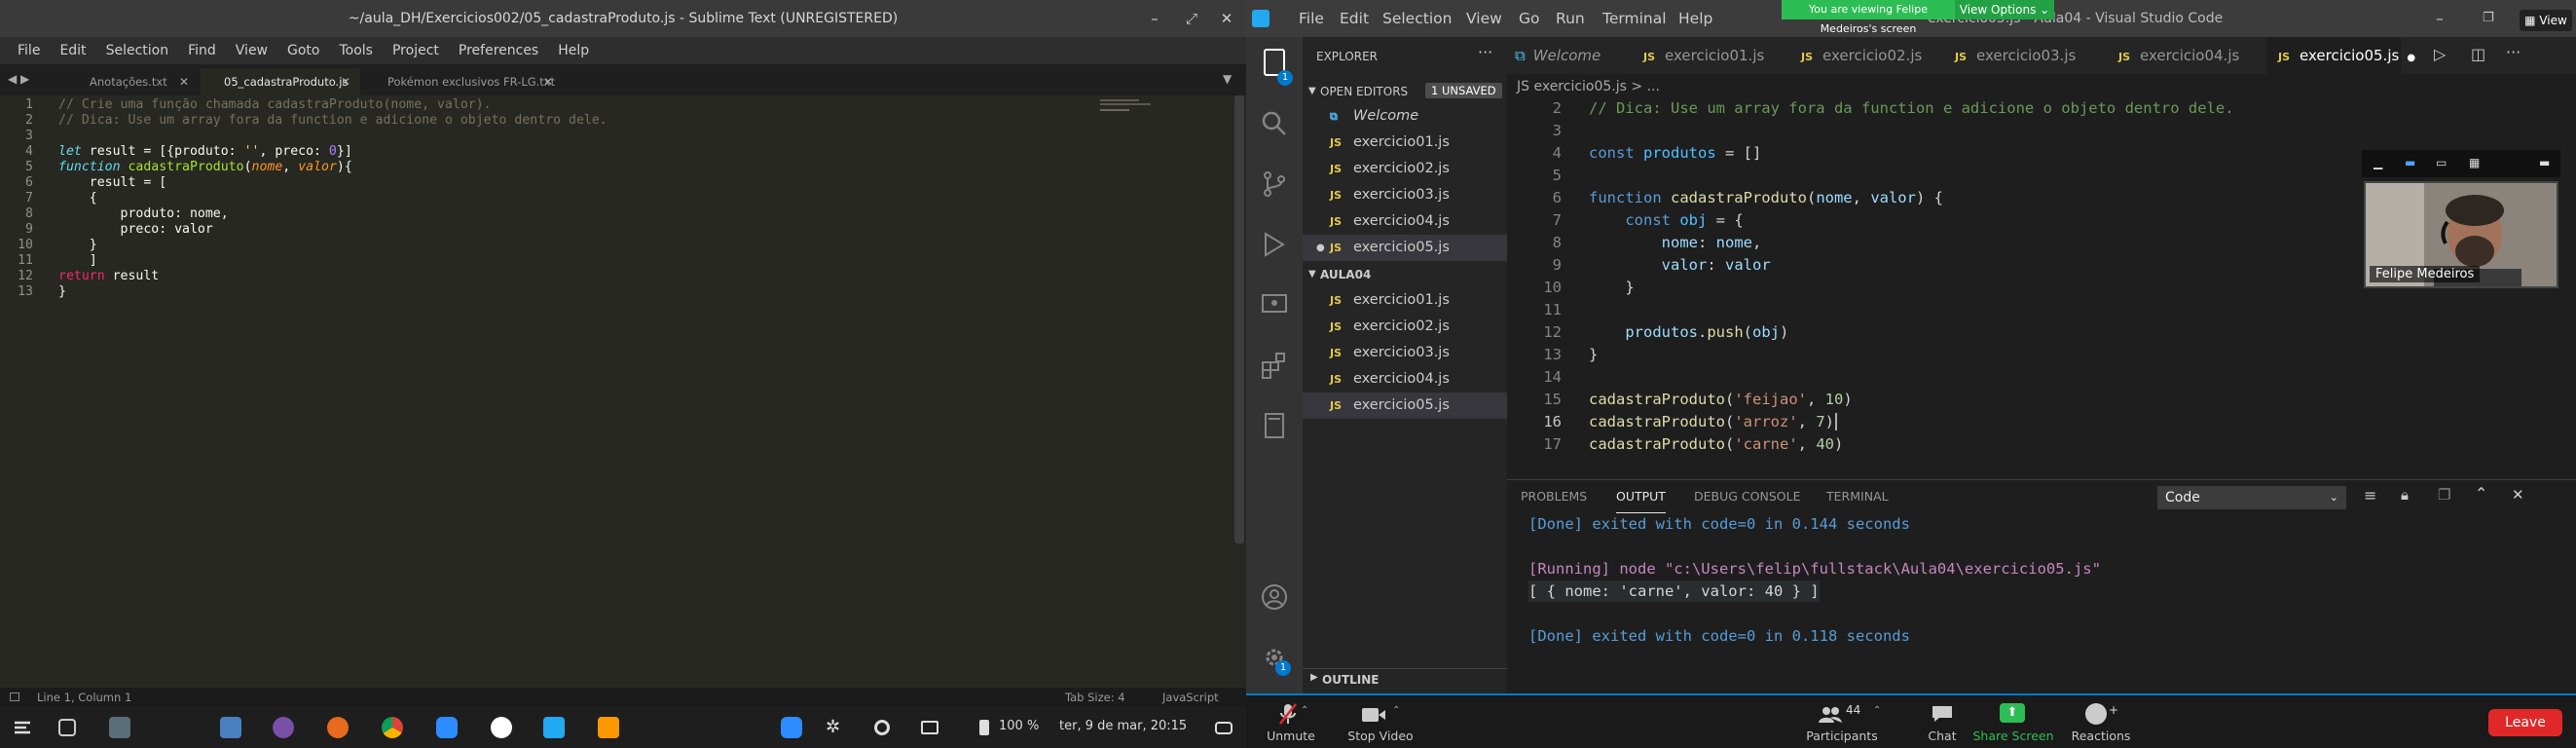 The height and width of the screenshot is (748, 2576). I want to click on menu-find: Find, so click(202, 51).